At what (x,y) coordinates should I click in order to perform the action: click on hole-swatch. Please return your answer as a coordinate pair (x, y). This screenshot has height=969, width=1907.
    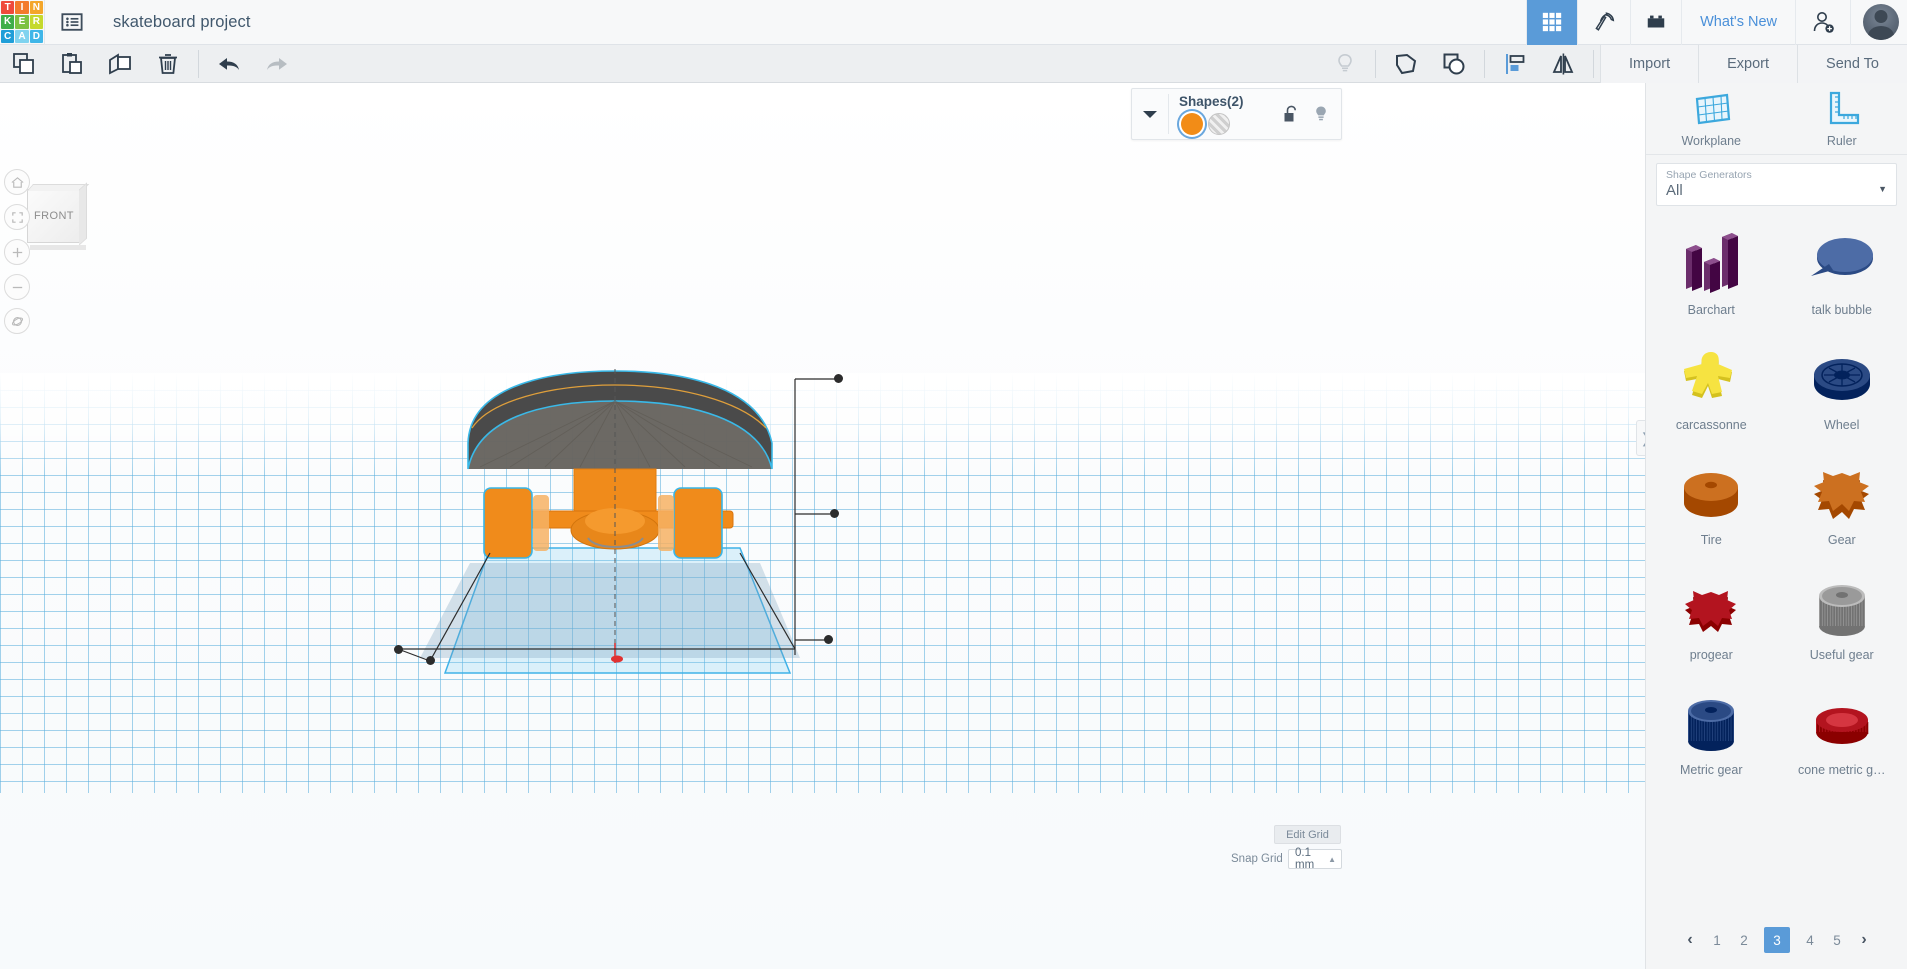
    Looking at the image, I should click on (1219, 123).